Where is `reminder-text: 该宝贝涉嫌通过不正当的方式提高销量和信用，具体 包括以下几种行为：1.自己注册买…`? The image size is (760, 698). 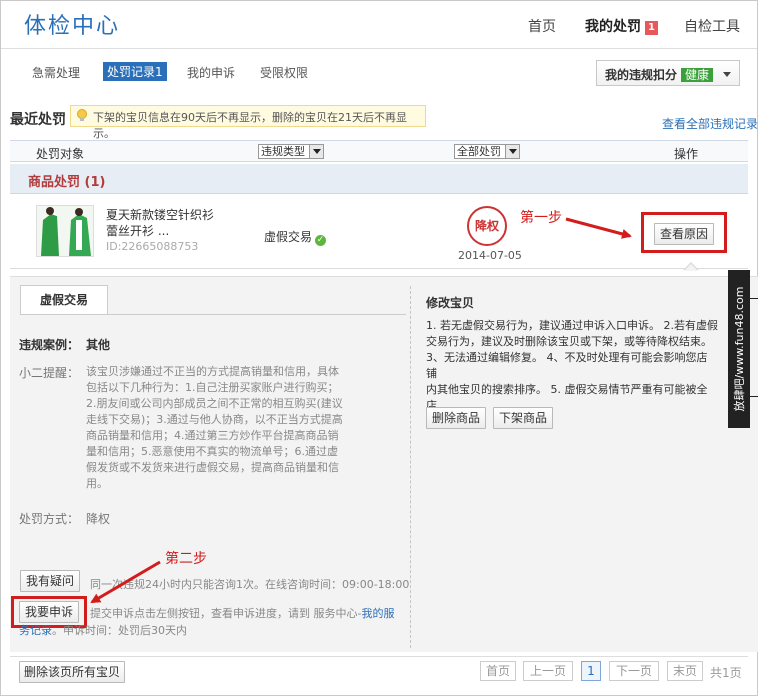 reminder-text: 该宝贝涉嫌通过不正当的方式提高销量和信用，具体 包括以下几种行为：1.自己注册买… is located at coordinates (215, 428).